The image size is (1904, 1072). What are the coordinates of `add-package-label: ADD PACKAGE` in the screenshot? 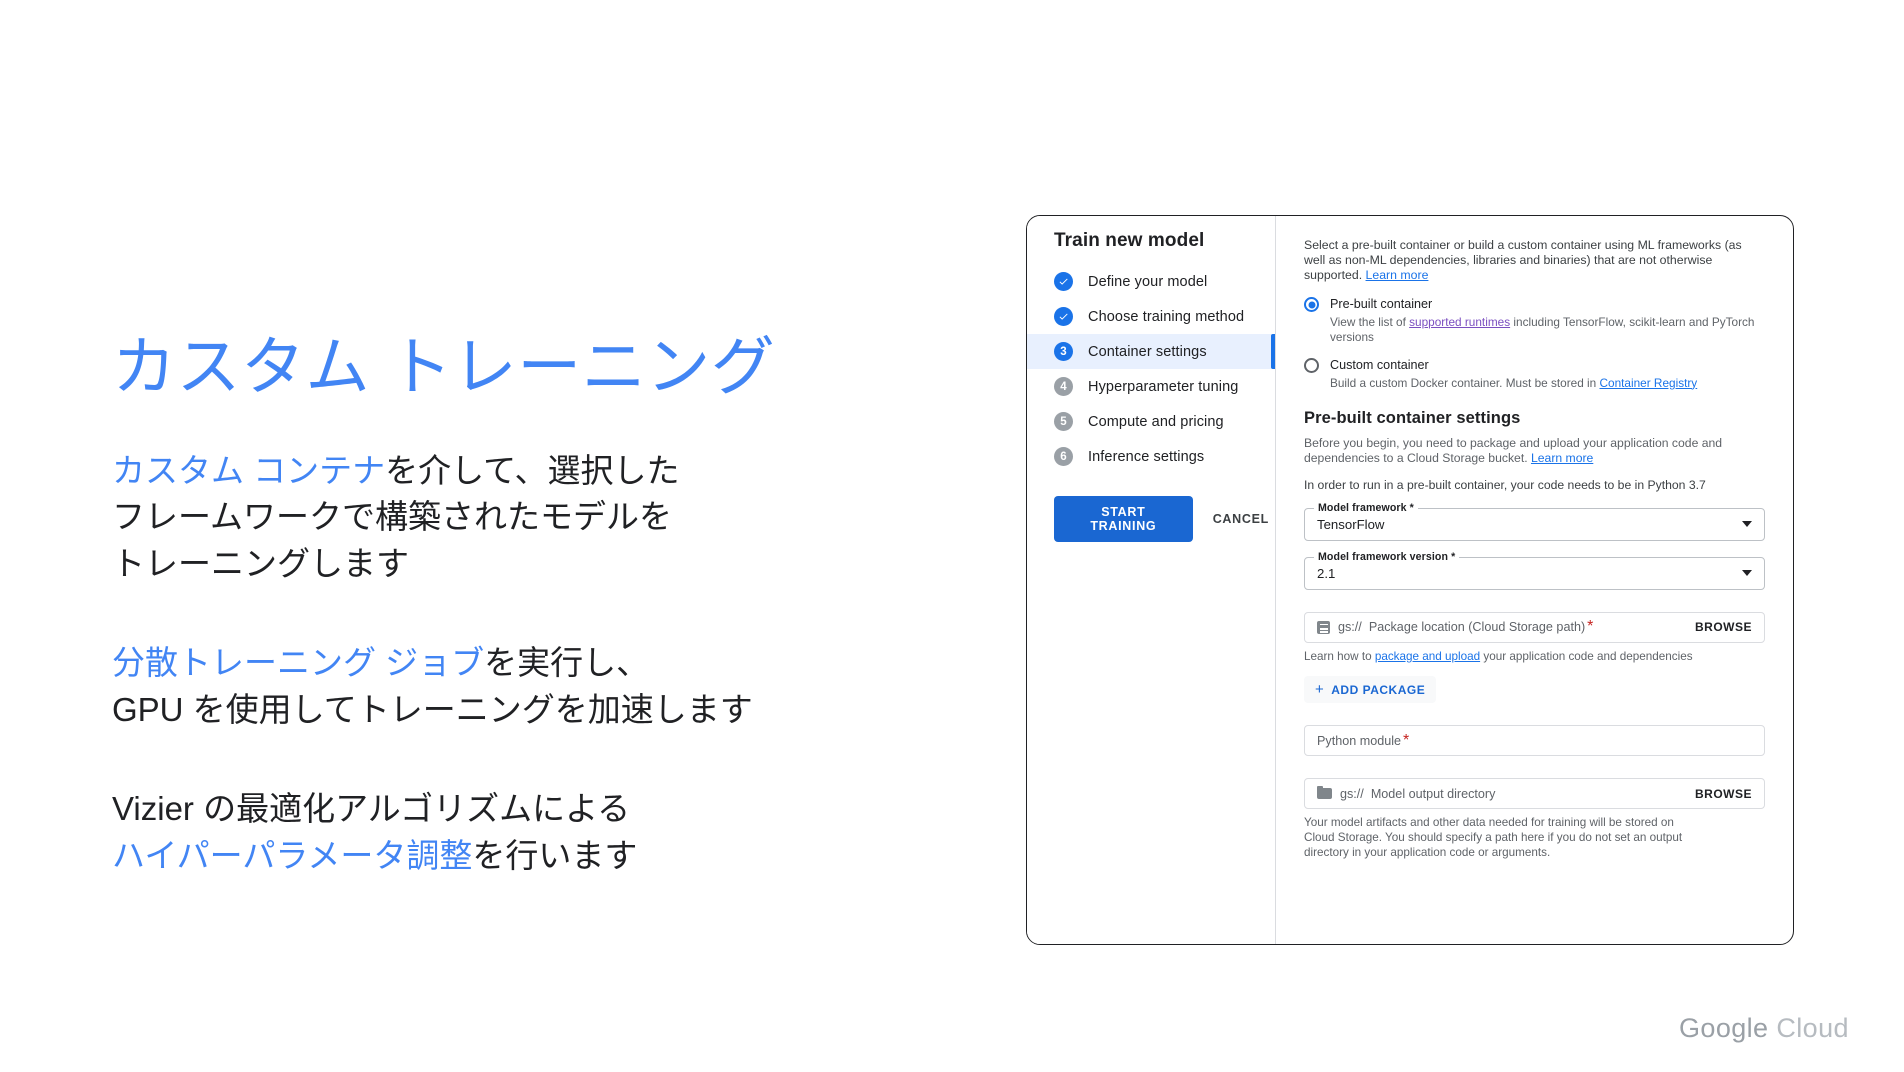 It's located at (1378, 689).